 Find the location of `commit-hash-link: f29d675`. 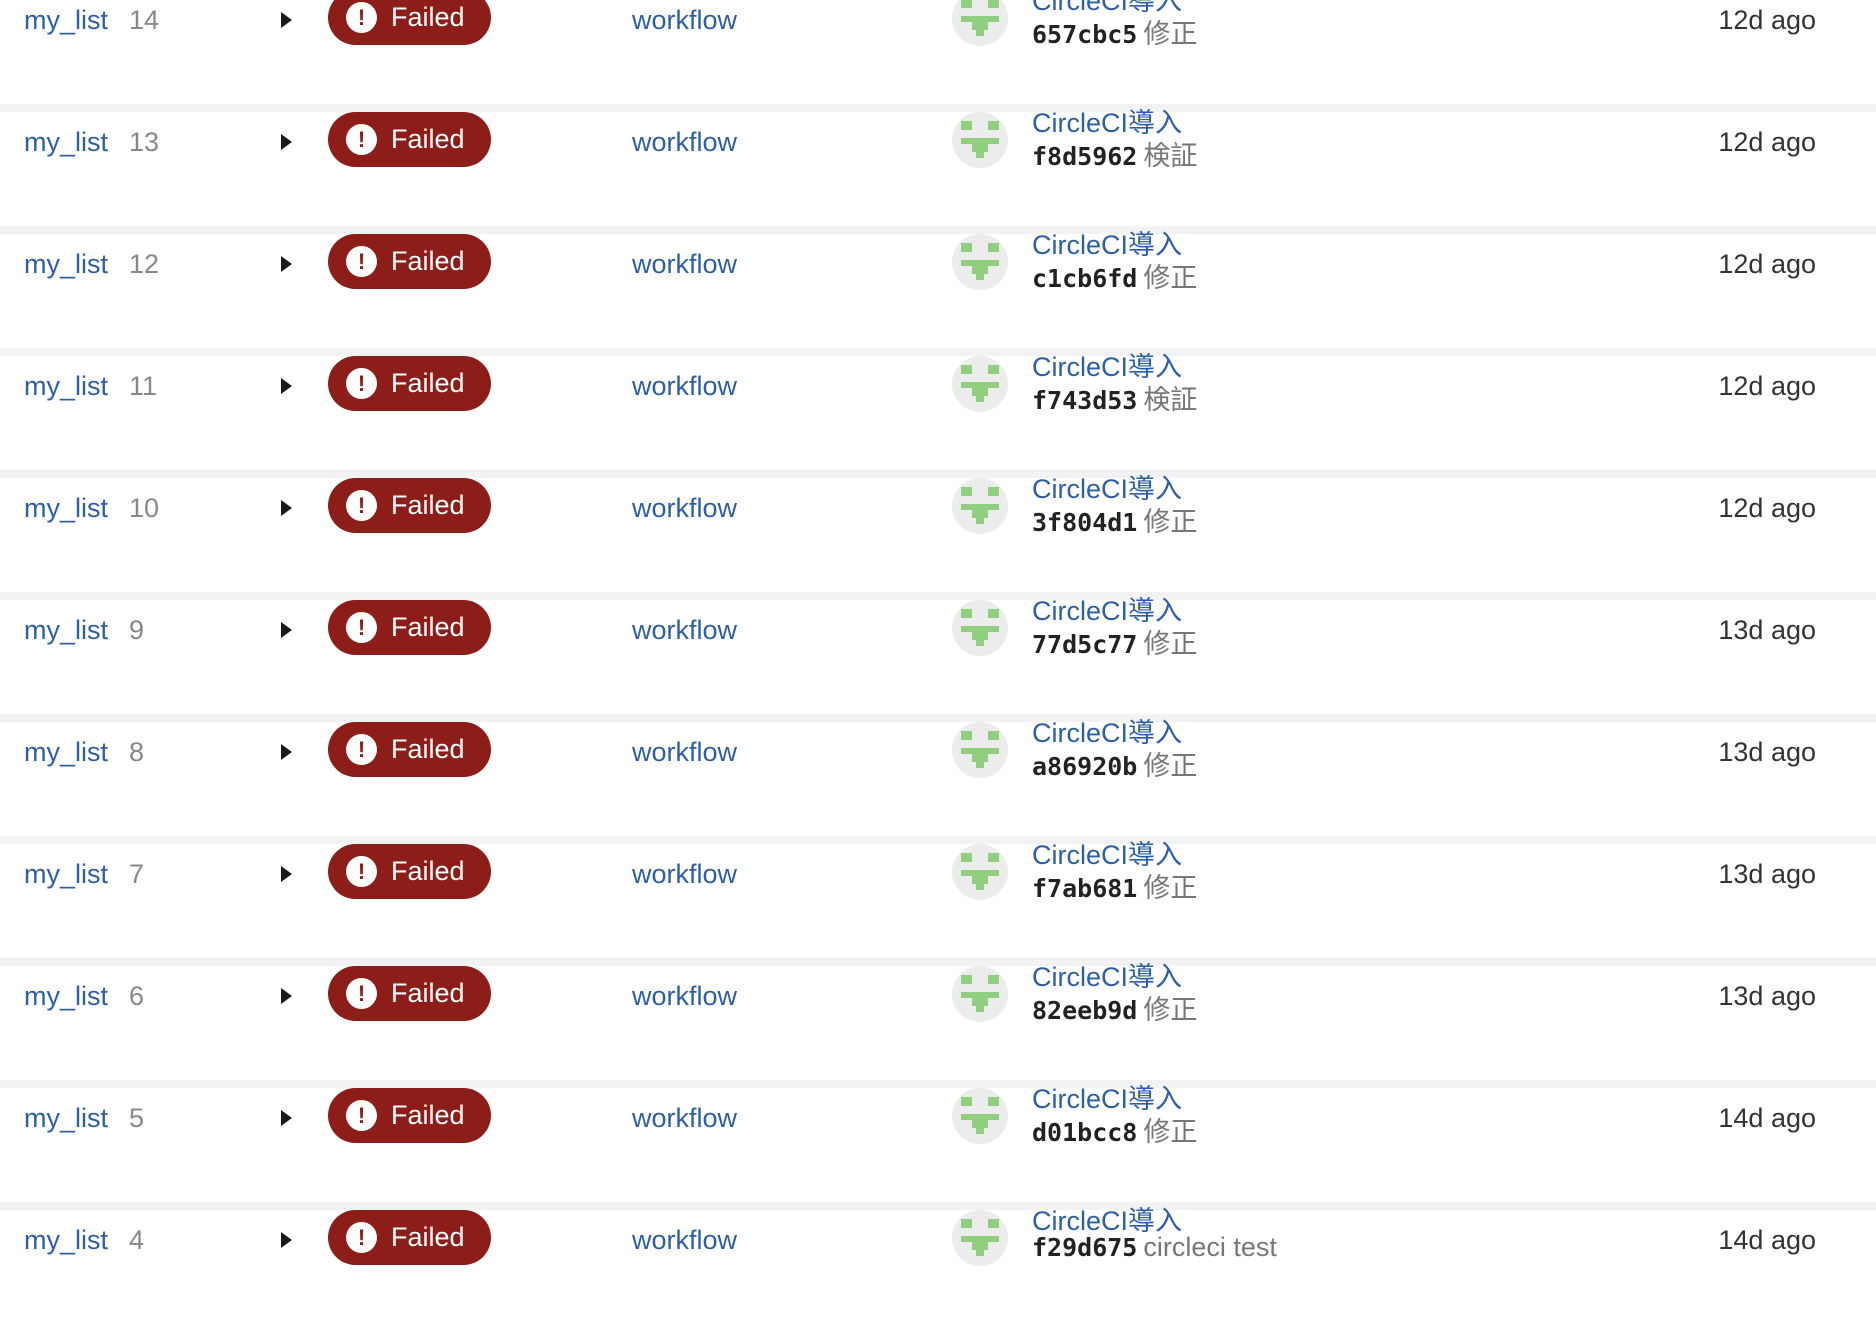

commit-hash-link: f29d675 is located at coordinates (1084, 1247).